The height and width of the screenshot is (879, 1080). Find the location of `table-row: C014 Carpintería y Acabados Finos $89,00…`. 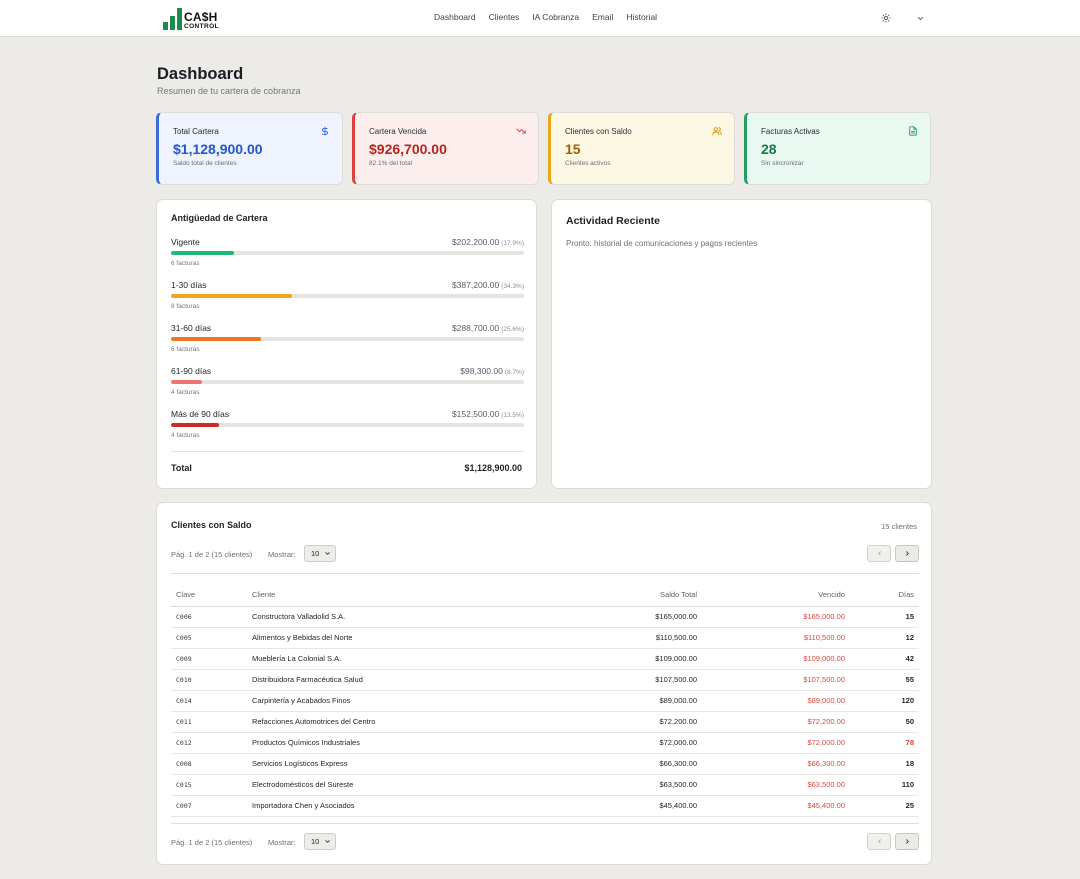

table-row: C014 Carpintería y Acabados Finos $89,00… is located at coordinates (545, 701).